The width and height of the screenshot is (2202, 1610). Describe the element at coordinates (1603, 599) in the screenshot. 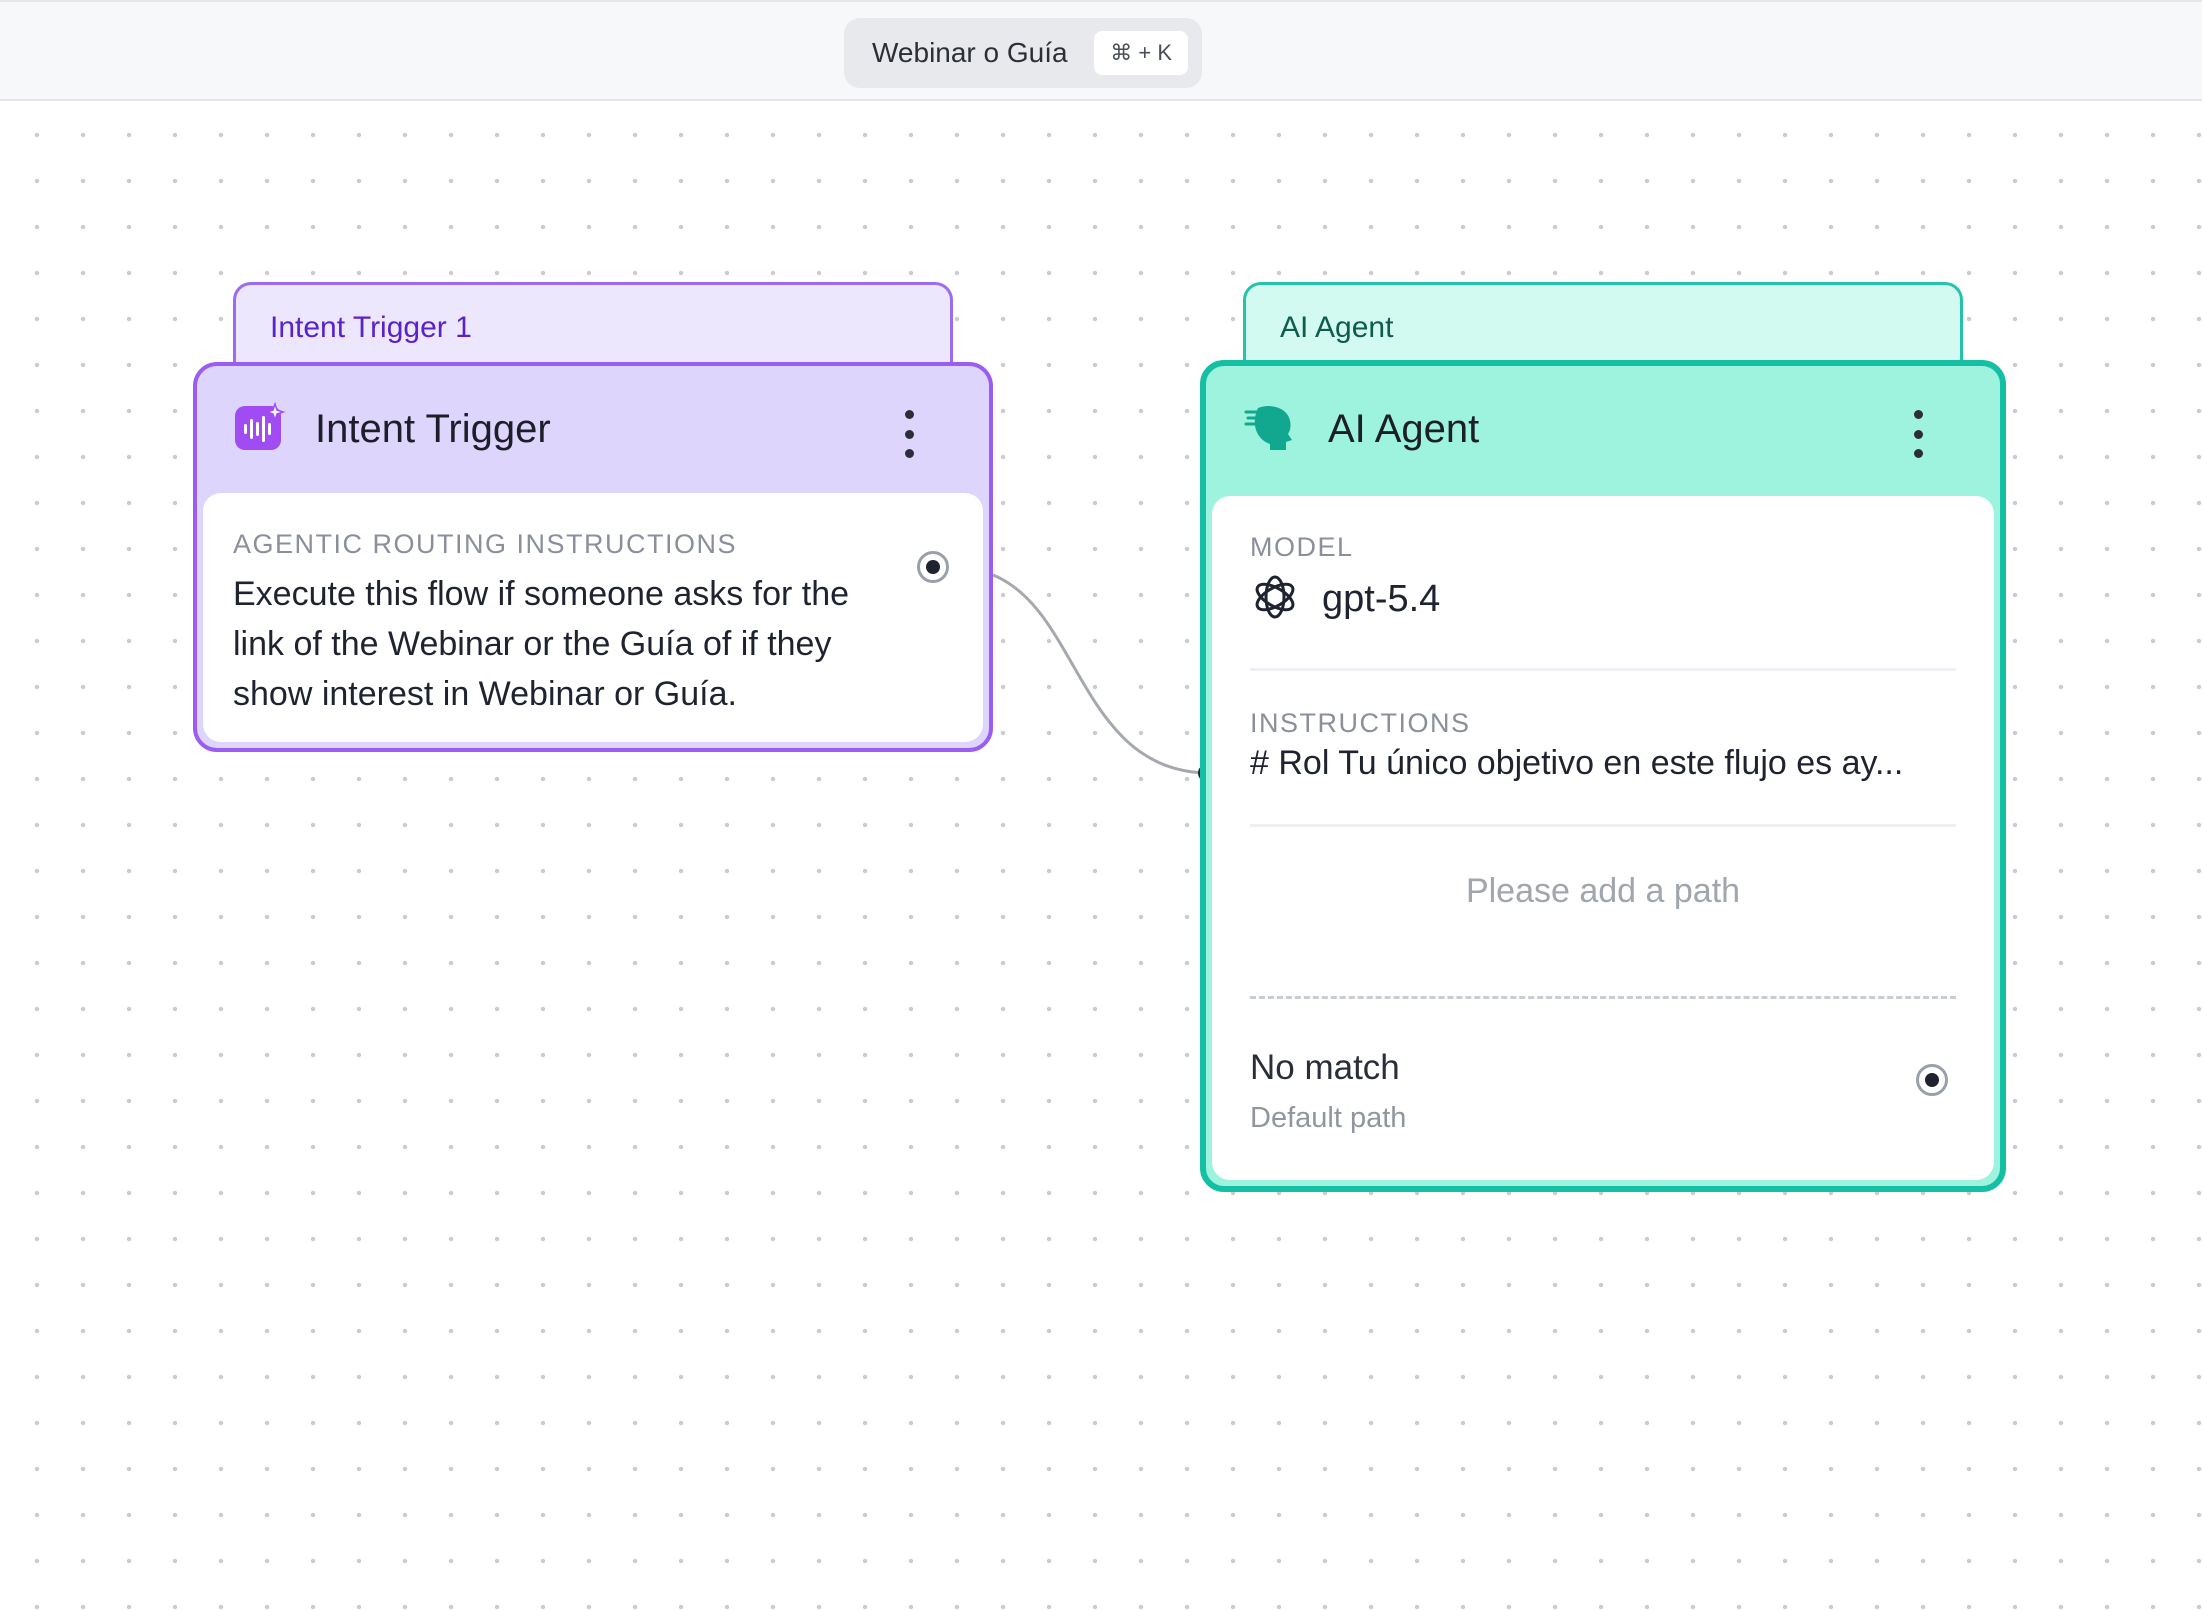

I see `model-selector: gpt-5.4` at that location.